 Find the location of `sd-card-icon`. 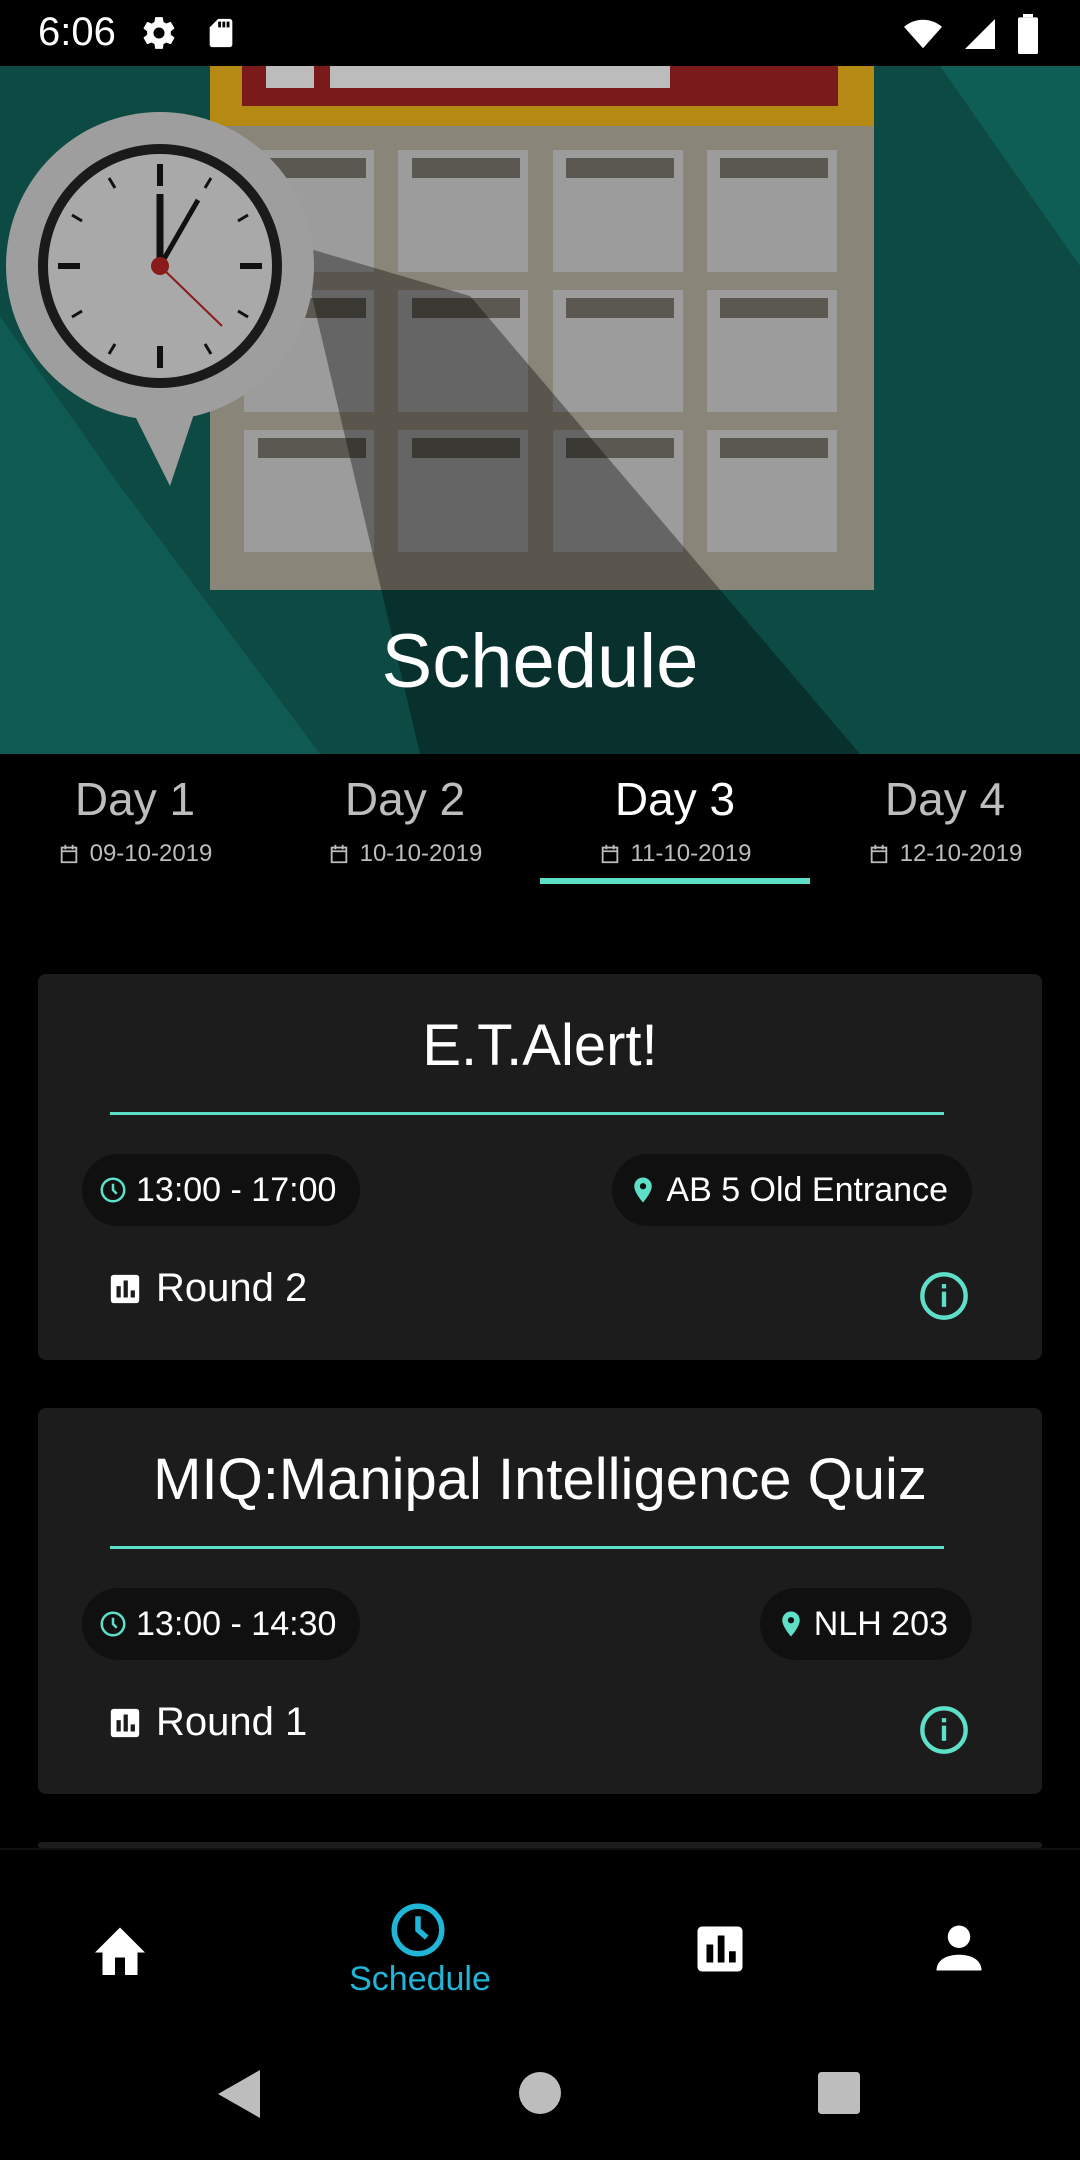

sd-card-icon is located at coordinates (221, 33).